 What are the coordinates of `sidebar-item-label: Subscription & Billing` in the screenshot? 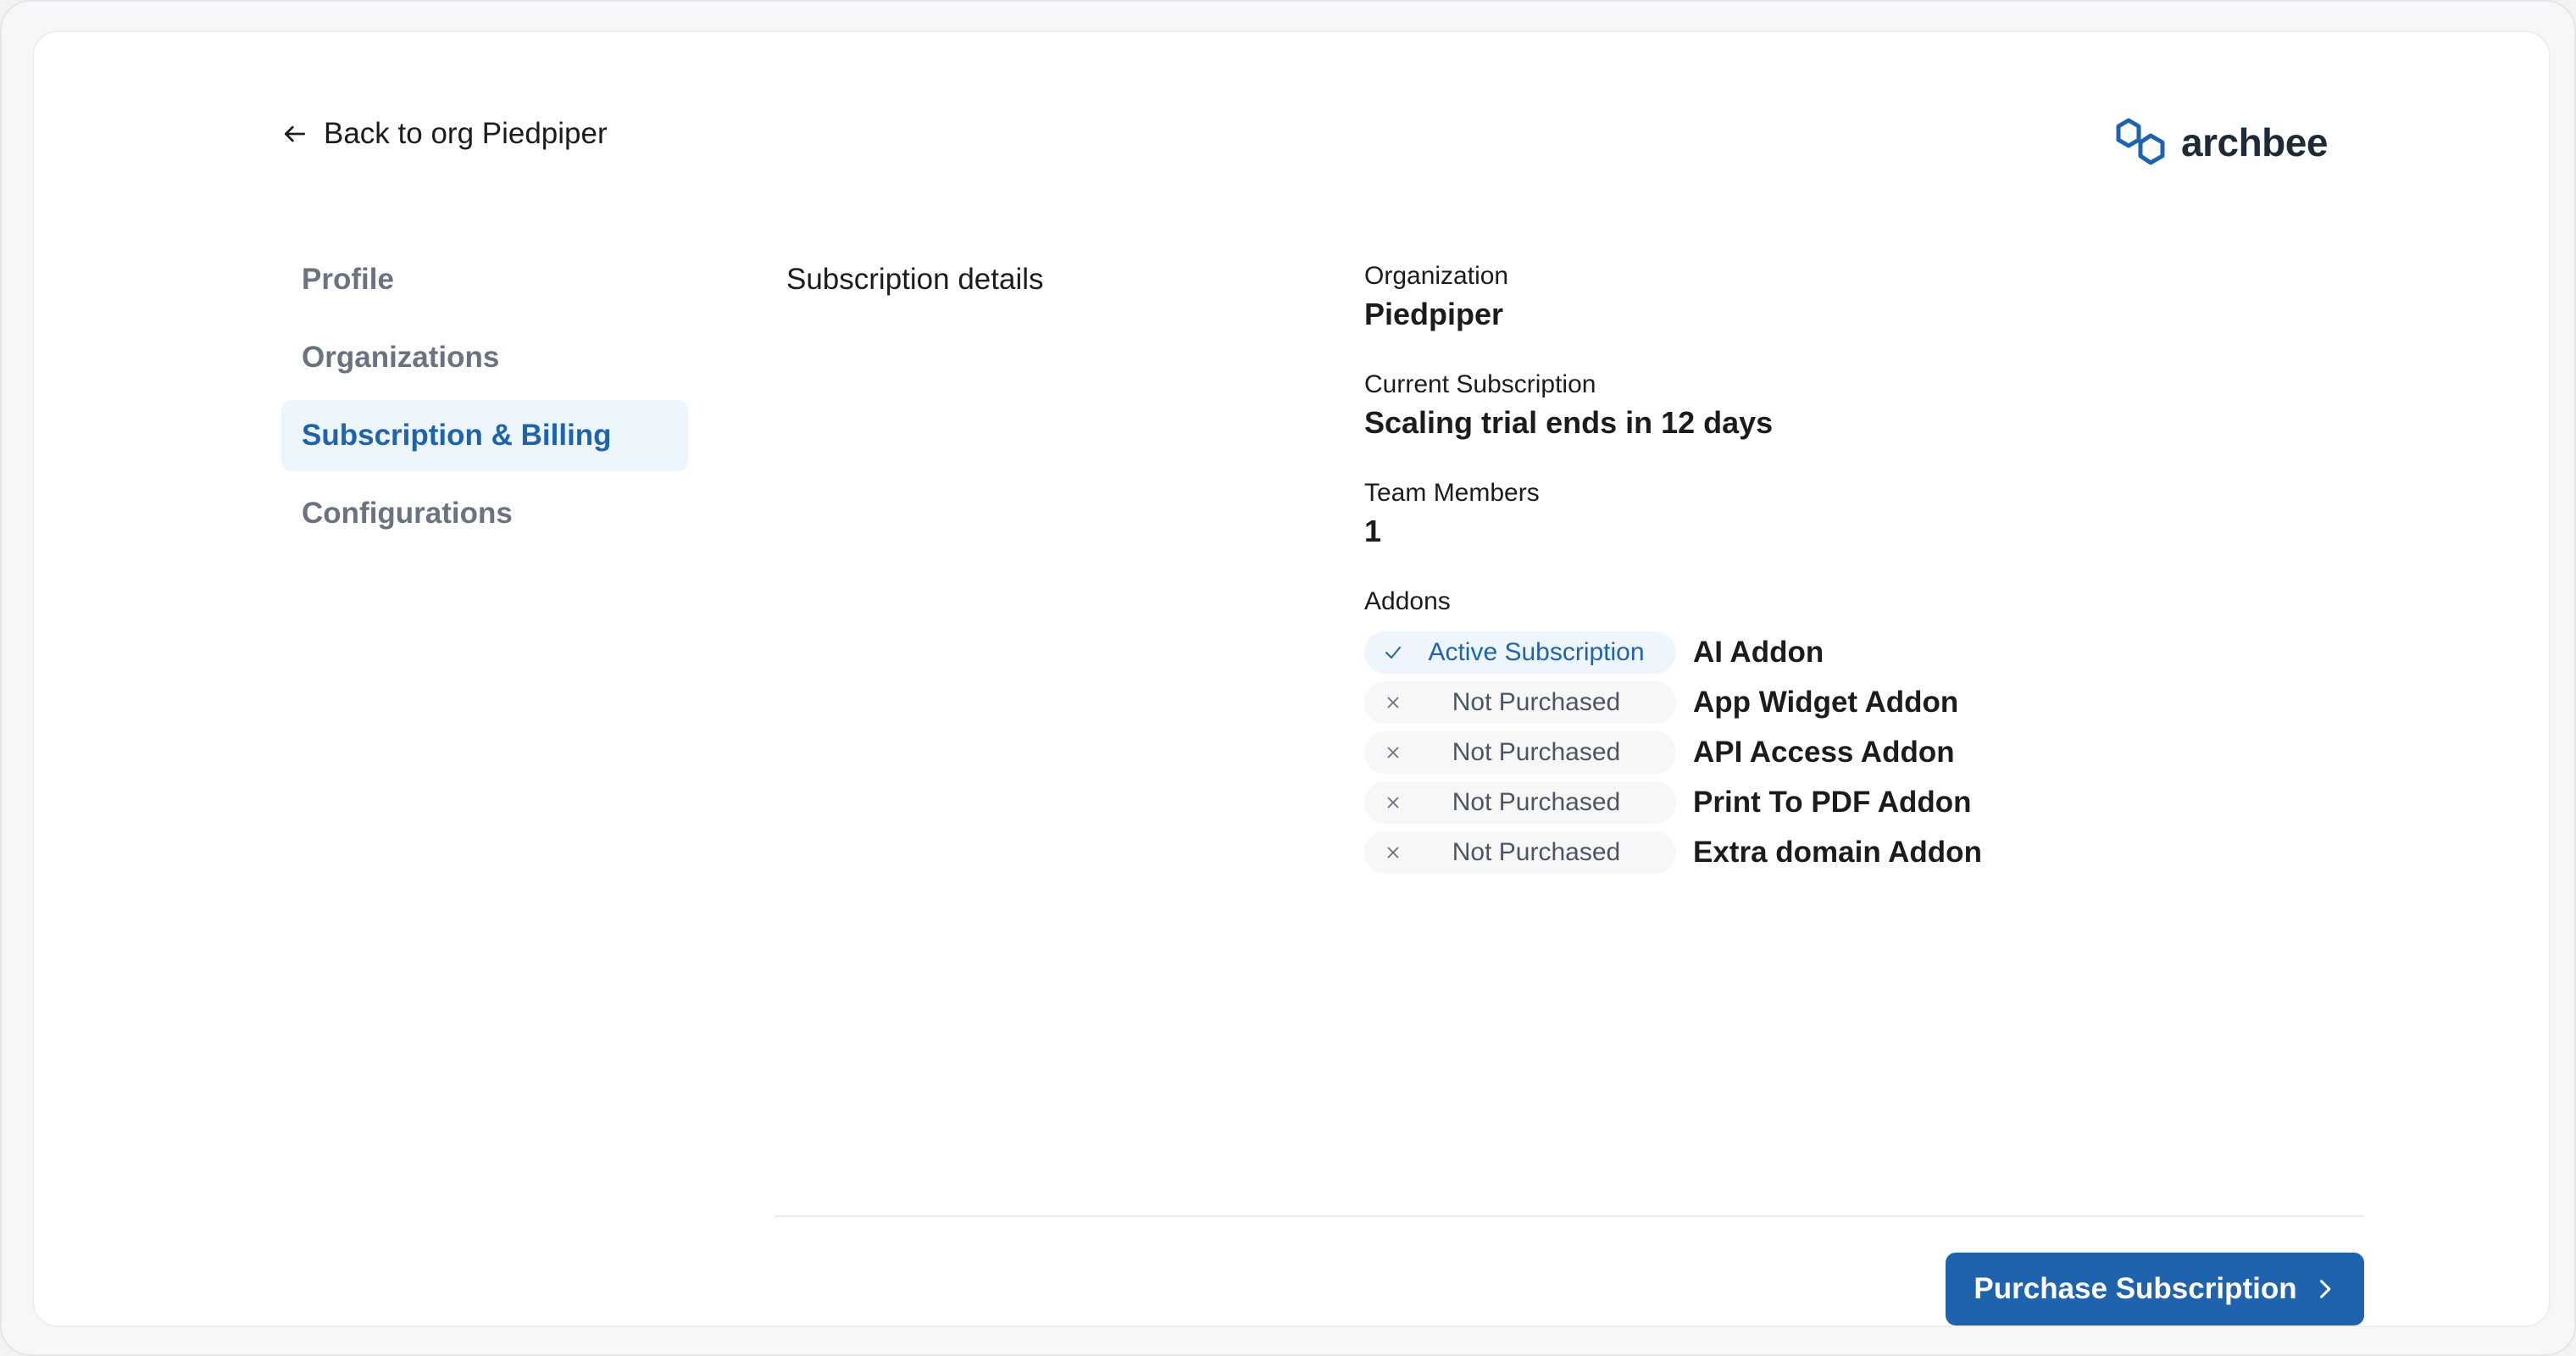 It's located at (457, 436).